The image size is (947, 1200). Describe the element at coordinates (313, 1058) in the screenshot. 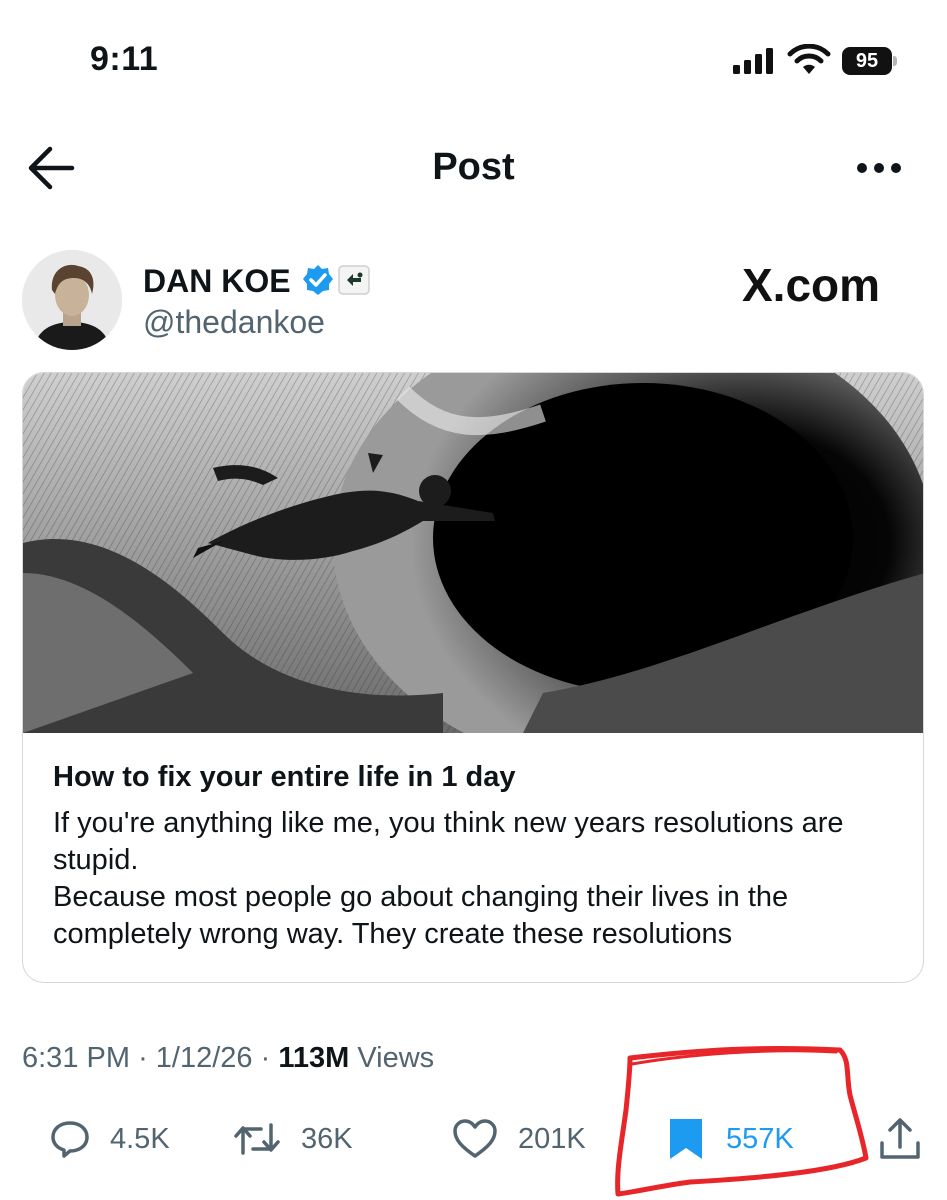

I see `views-count: 113M` at that location.